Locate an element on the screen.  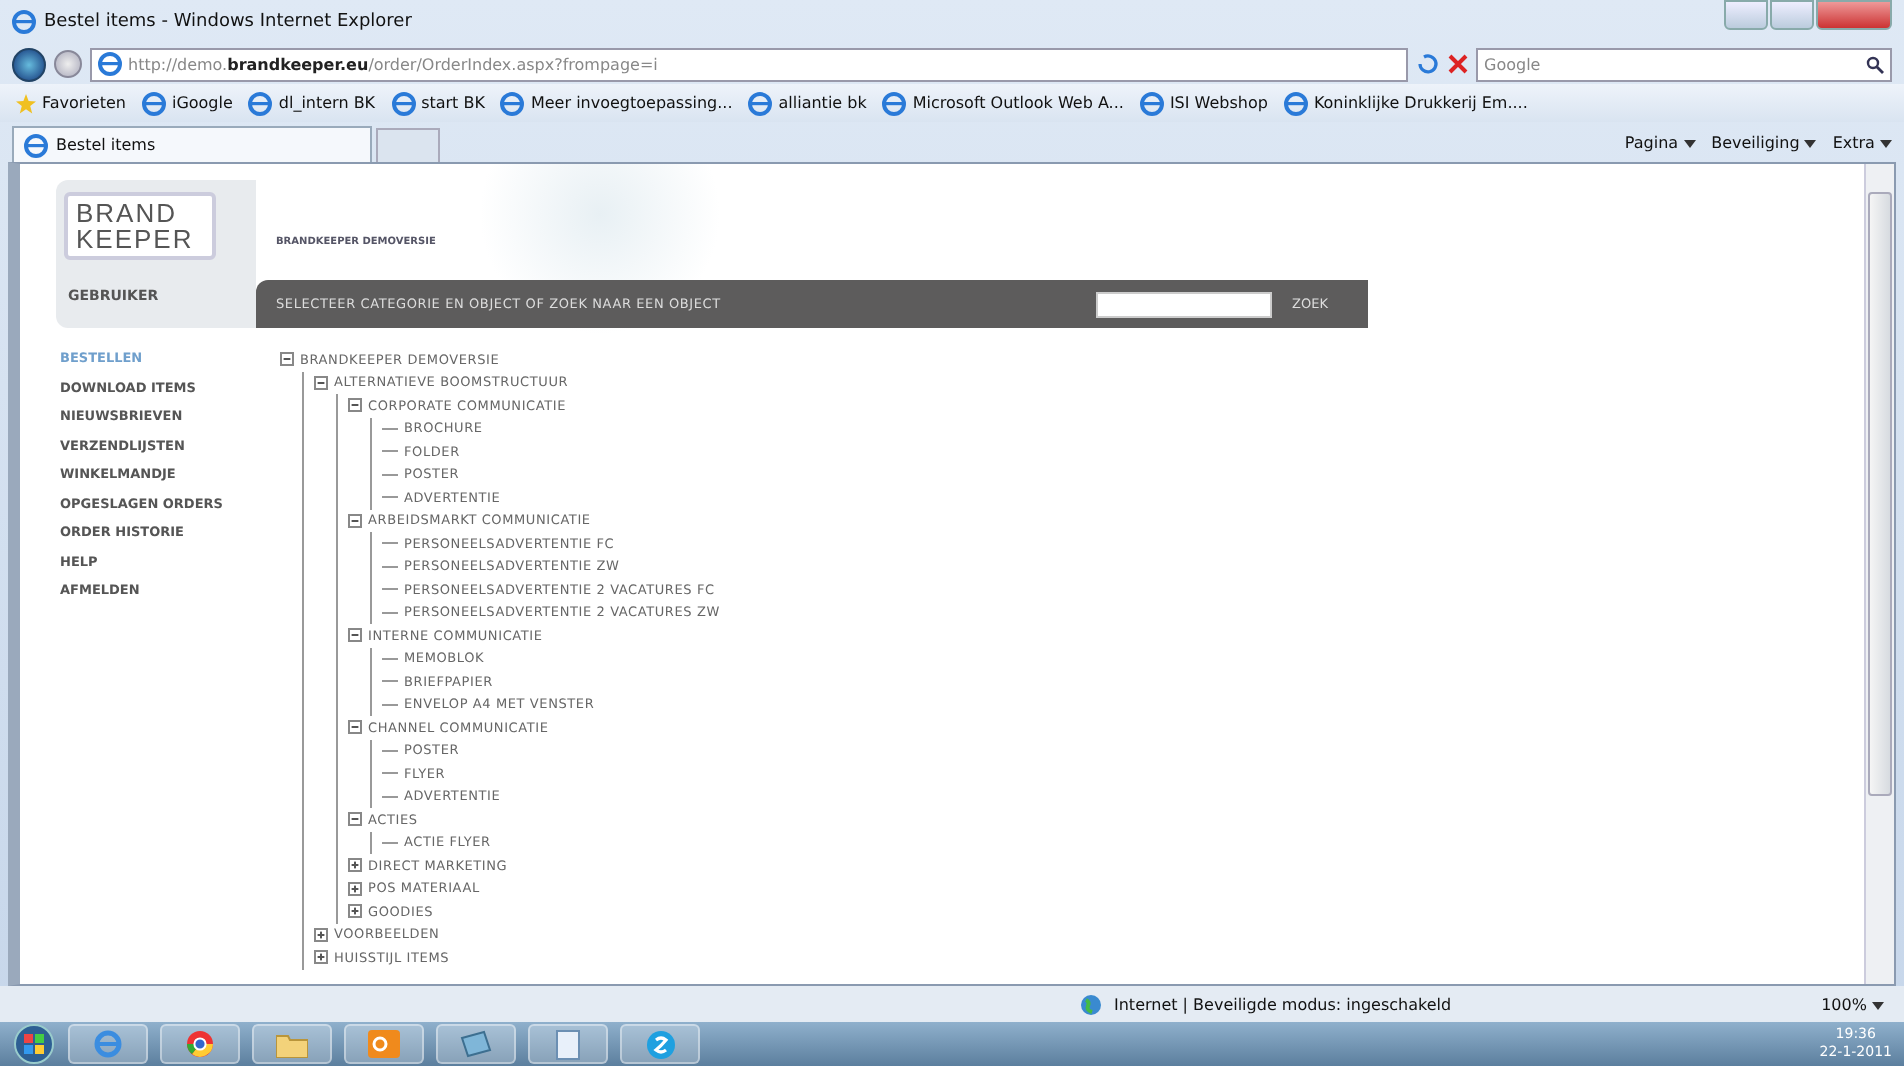
search-icon is located at coordinates (1875, 64).